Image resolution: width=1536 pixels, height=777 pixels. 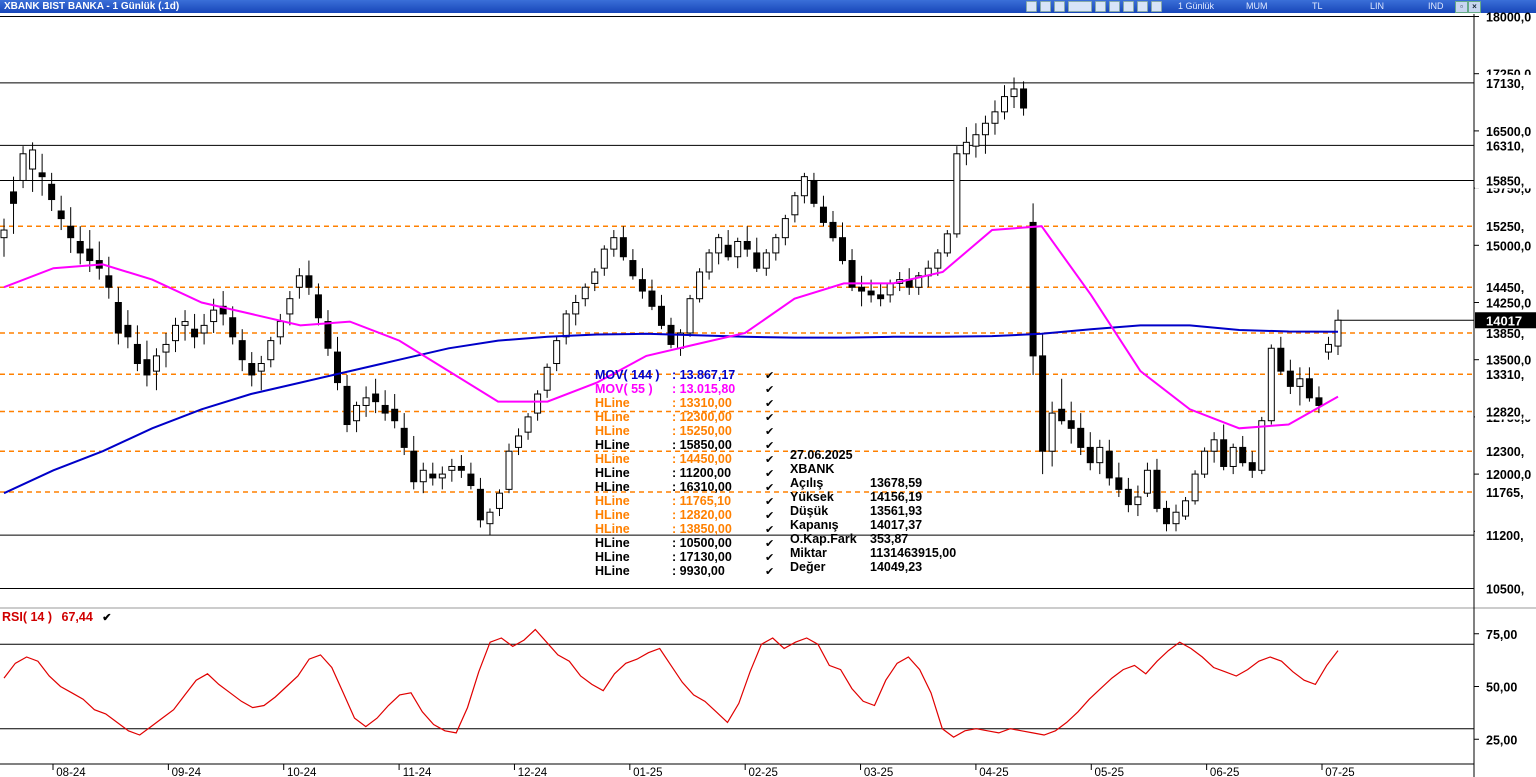 I want to click on price-tick-label: 12000,0, so click(x=1508, y=475).